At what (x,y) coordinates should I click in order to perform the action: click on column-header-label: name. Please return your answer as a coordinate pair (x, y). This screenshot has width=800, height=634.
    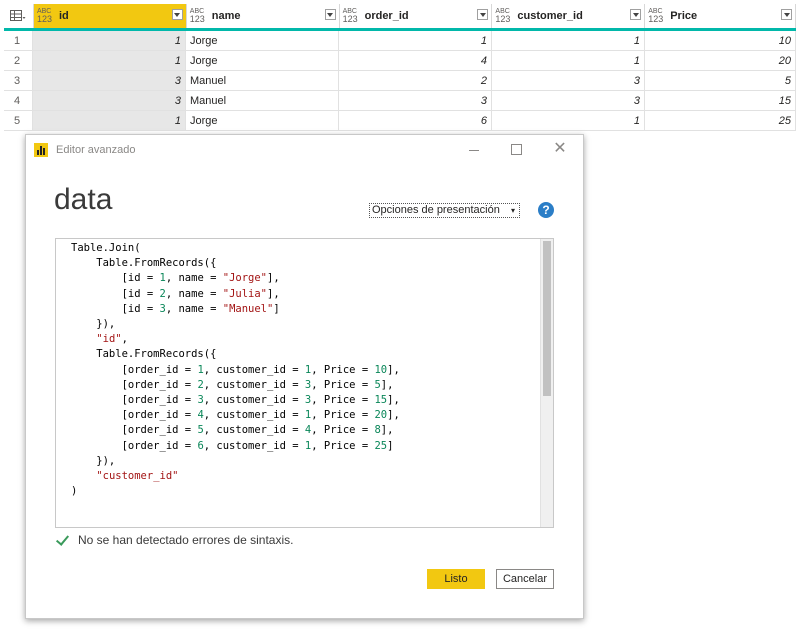
    Looking at the image, I should click on (226, 16).